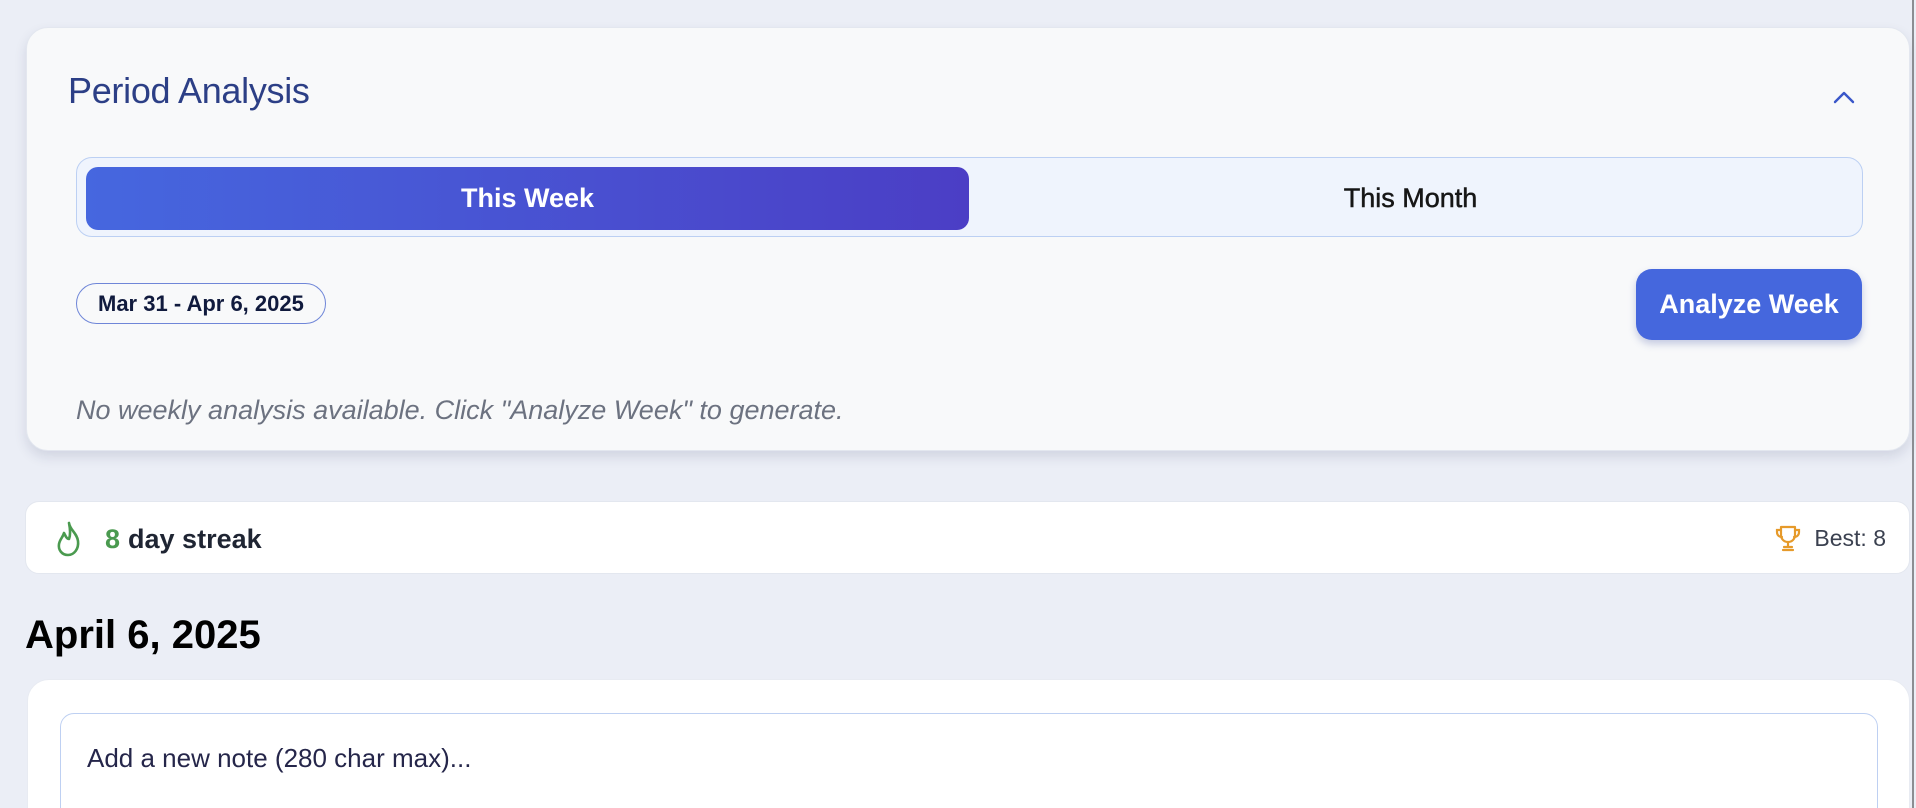  I want to click on best-streak-label: Best: 8, so click(1850, 538).